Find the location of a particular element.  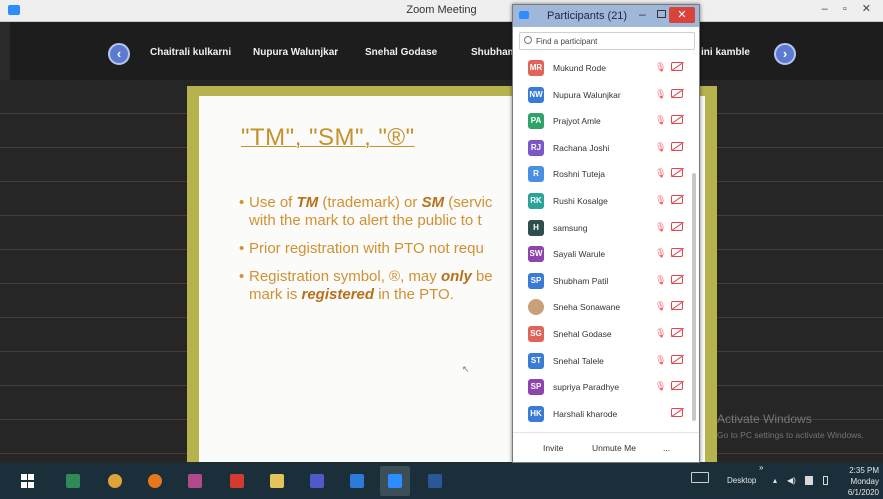

next-page-button: › is located at coordinates (785, 54).